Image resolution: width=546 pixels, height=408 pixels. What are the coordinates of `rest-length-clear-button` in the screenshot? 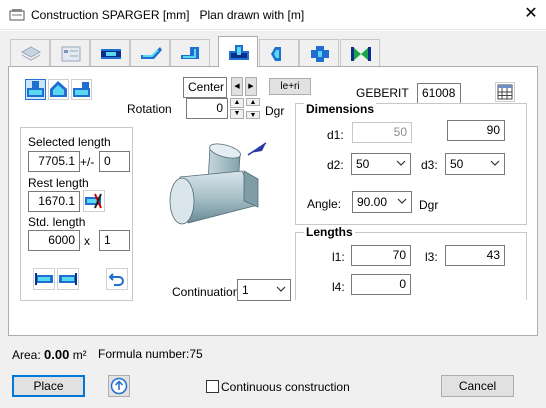 It's located at (94, 201).